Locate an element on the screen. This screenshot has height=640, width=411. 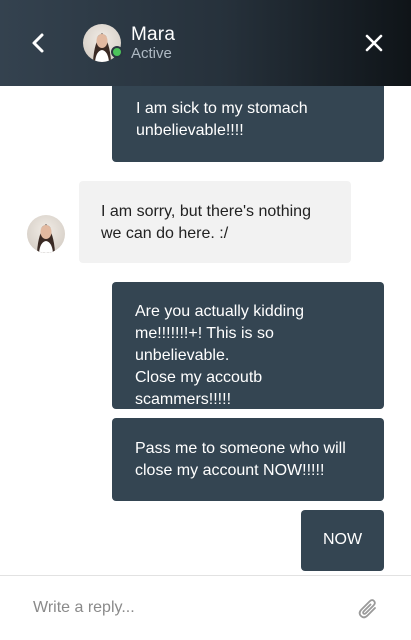
chat-header: Mara Active is located at coordinates (205, 43).